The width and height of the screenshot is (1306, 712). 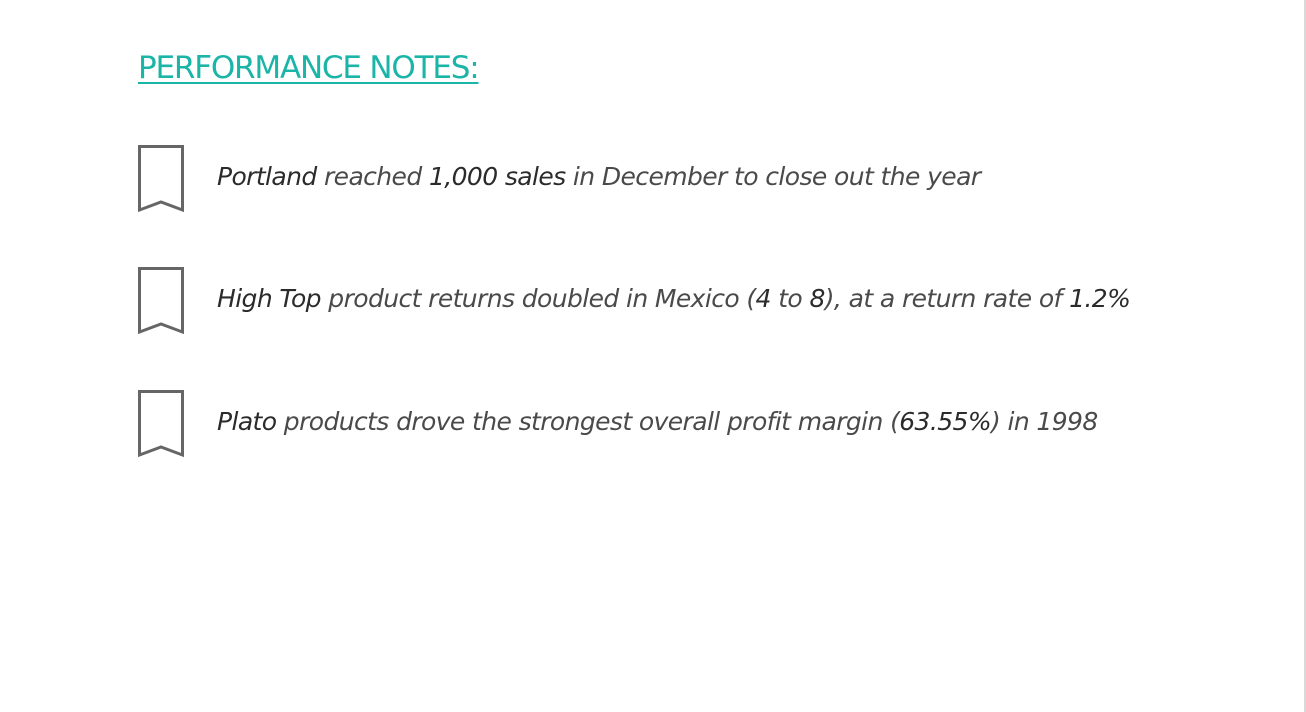 What do you see at coordinates (247, 421) in the screenshot?
I see `note-segment: Plato` at bounding box center [247, 421].